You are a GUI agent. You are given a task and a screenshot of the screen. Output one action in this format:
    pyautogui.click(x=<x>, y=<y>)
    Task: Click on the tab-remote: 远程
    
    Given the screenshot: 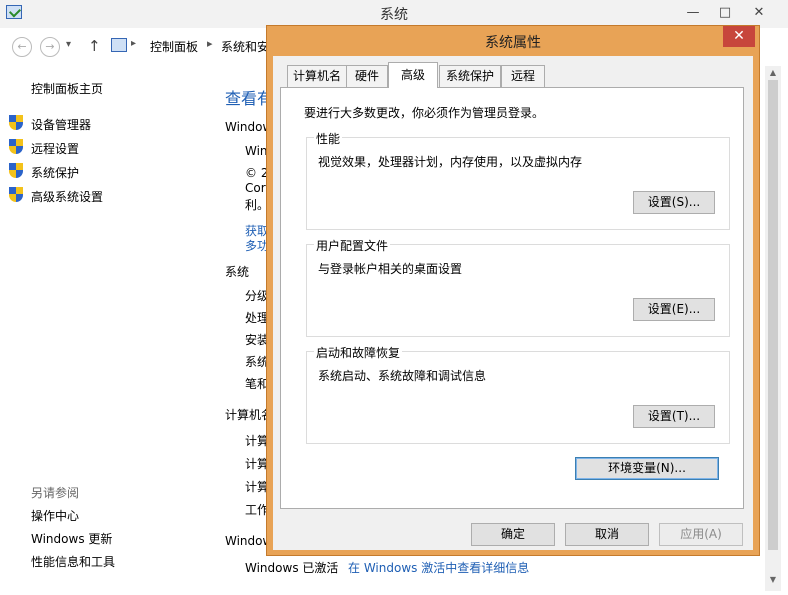 What is the action you would take?
    pyautogui.click(x=523, y=76)
    